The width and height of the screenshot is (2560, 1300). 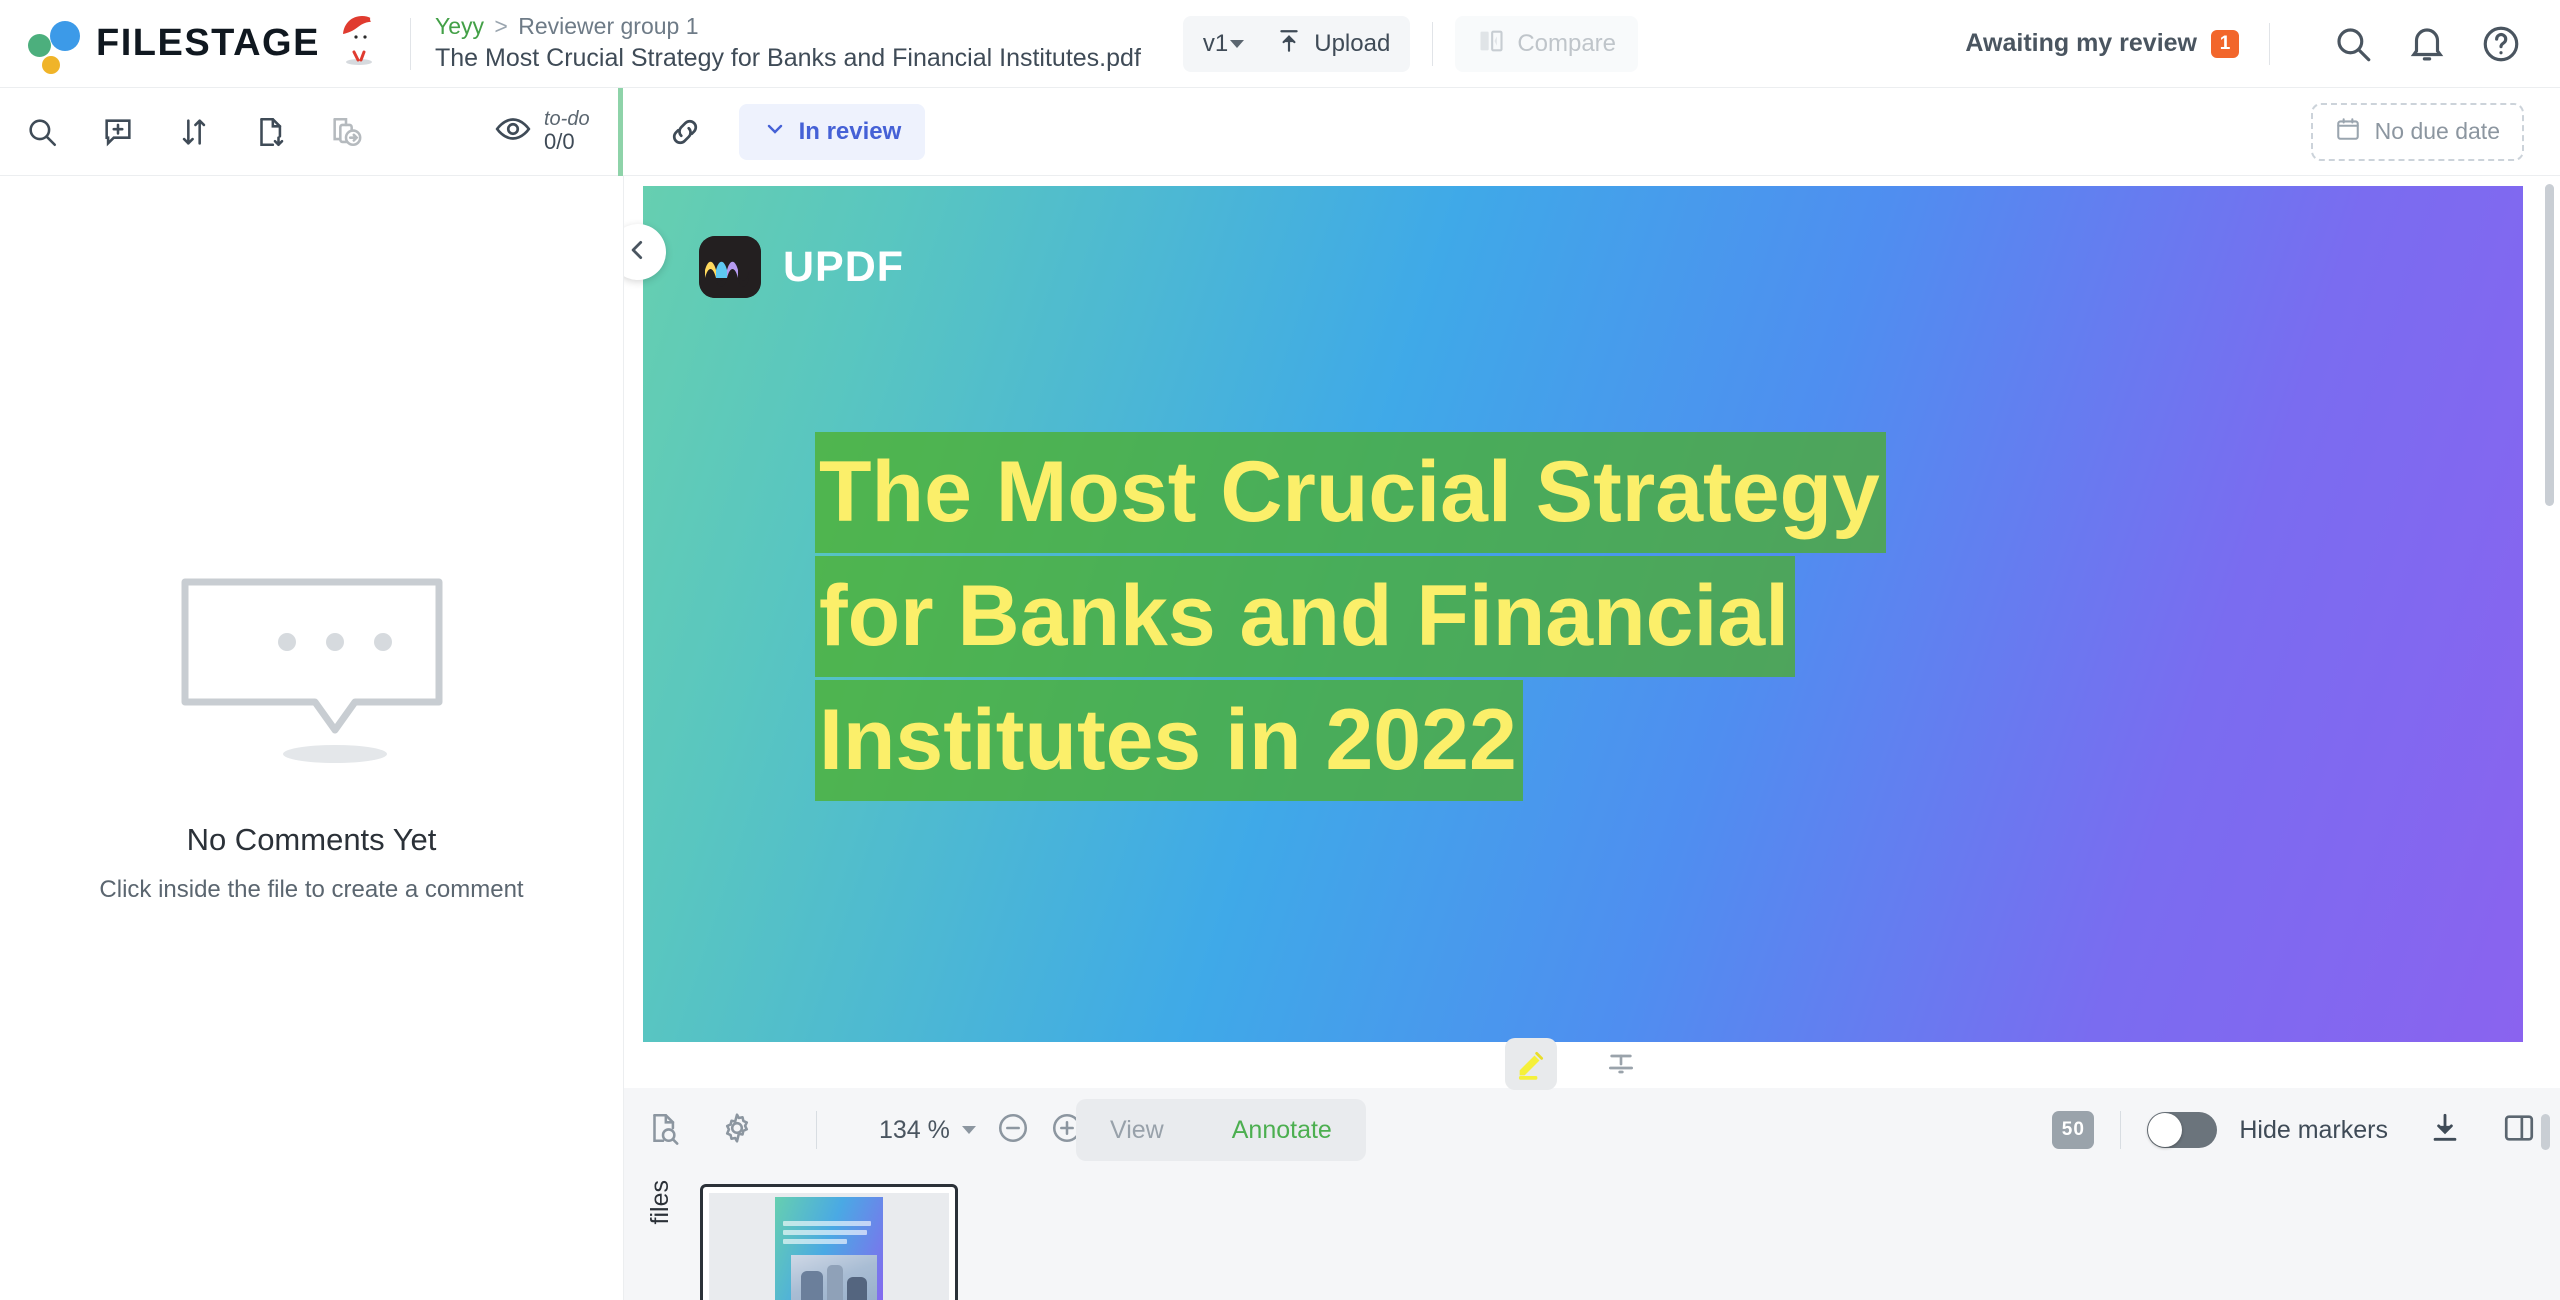 I want to click on status-dropdown: In review, so click(x=832, y=131).